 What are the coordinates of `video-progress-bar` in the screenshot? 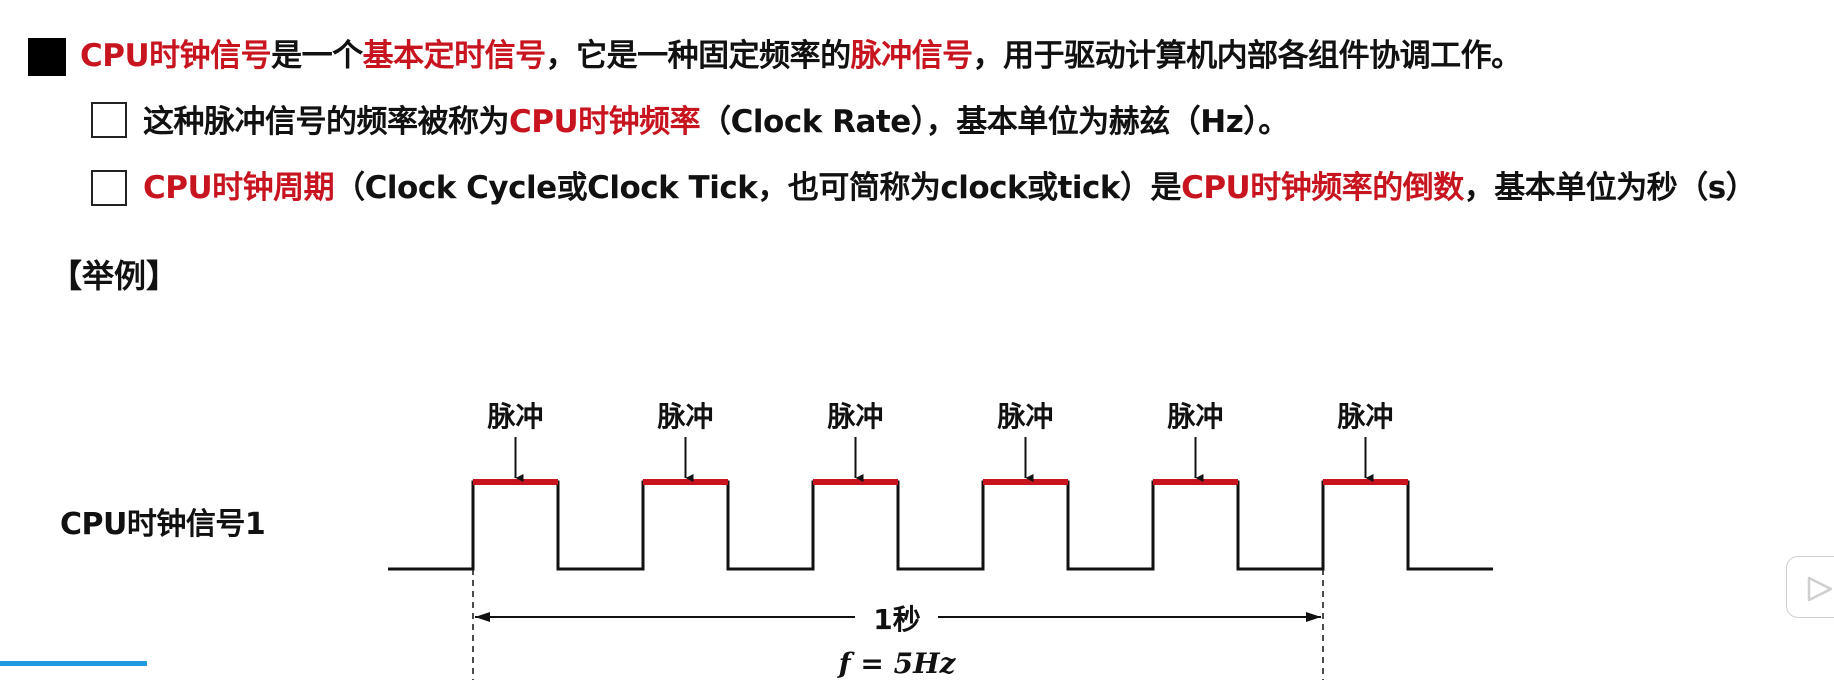 It's located at (73, 663).